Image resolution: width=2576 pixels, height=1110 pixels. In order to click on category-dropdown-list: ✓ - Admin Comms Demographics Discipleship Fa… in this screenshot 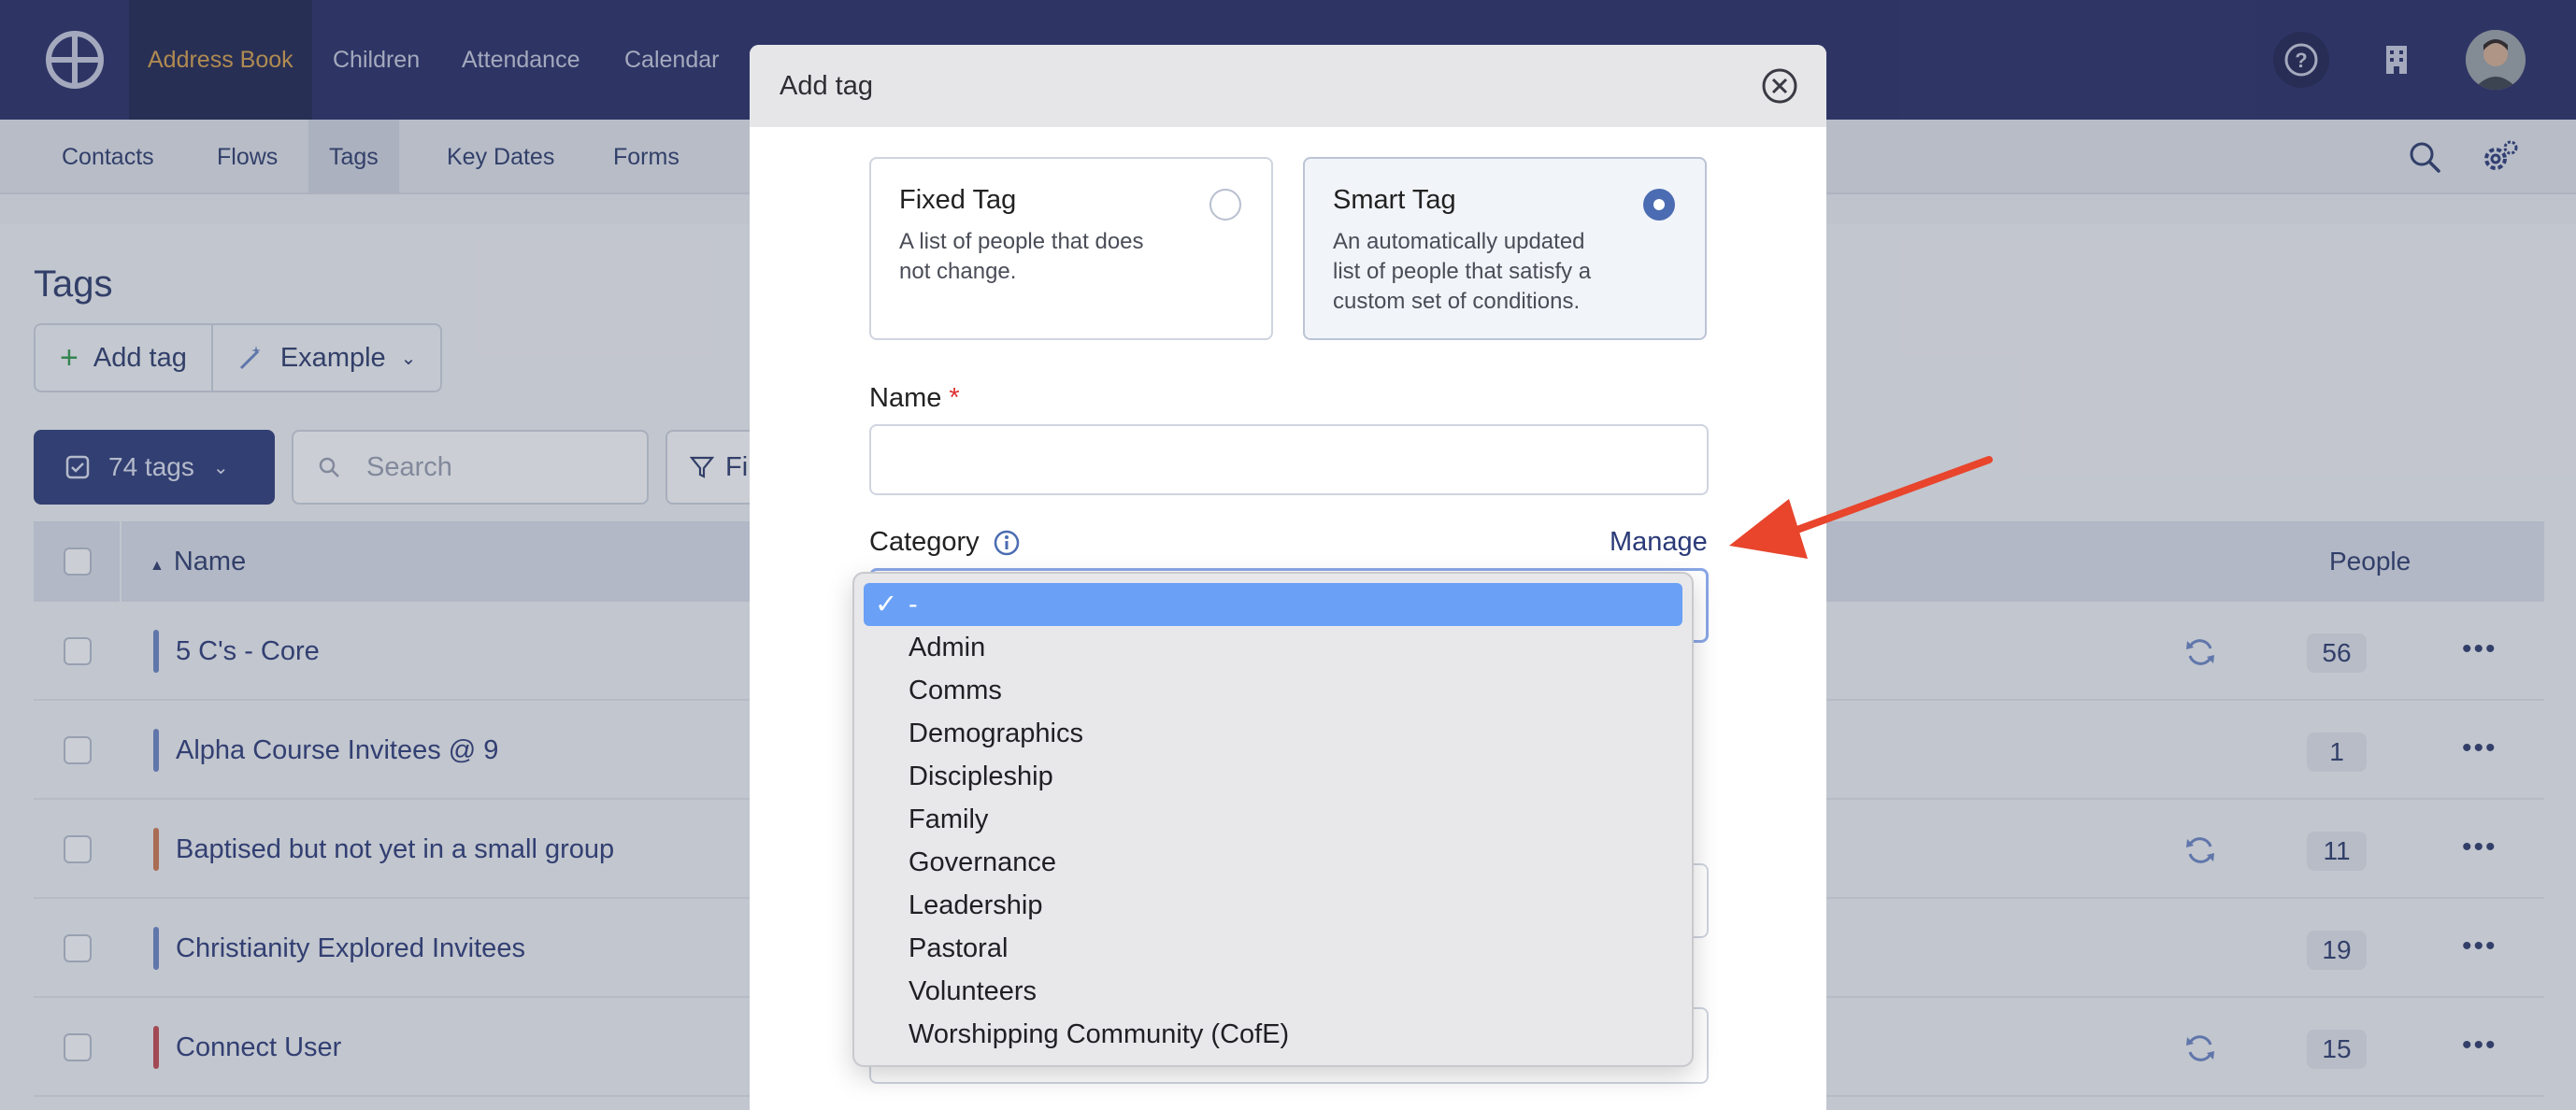, I will do `click(1273, 819)`.